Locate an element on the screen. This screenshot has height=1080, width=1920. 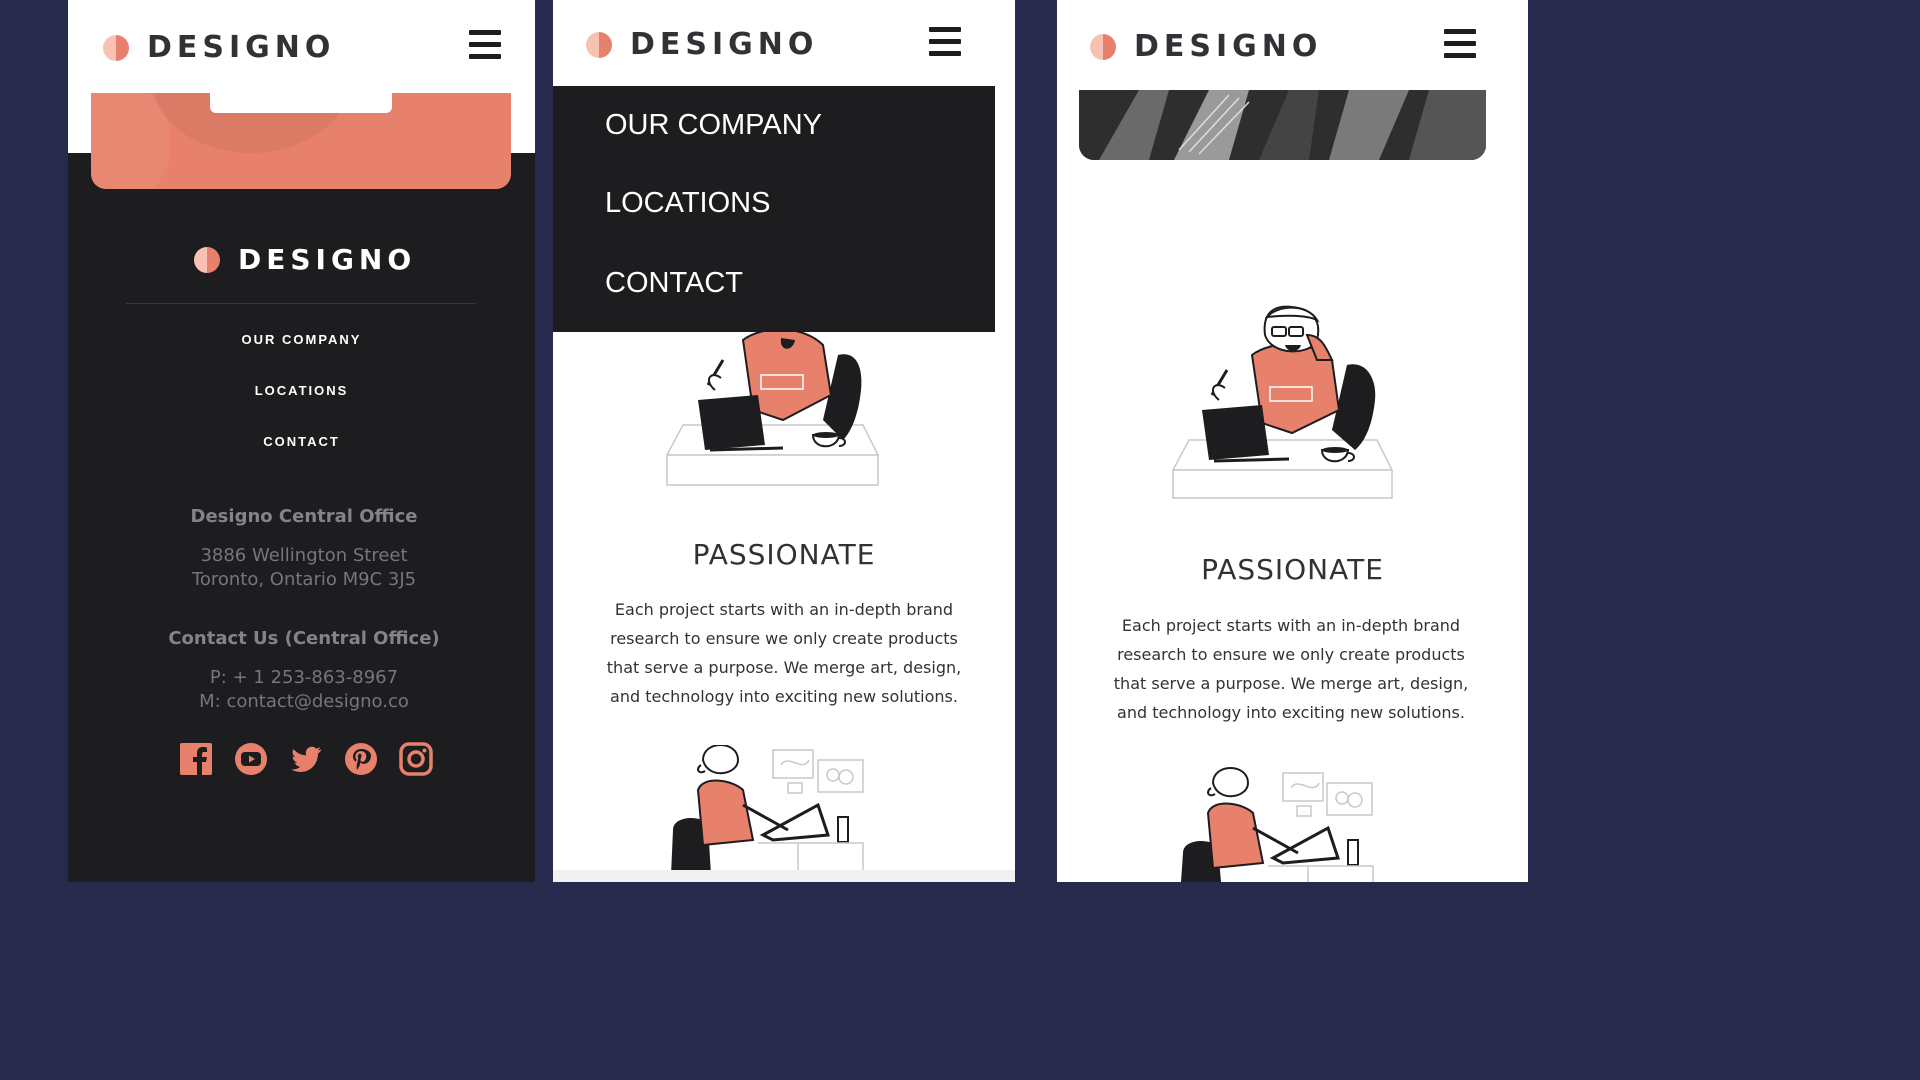
projects-photo is located at coordinates (1282, 125).